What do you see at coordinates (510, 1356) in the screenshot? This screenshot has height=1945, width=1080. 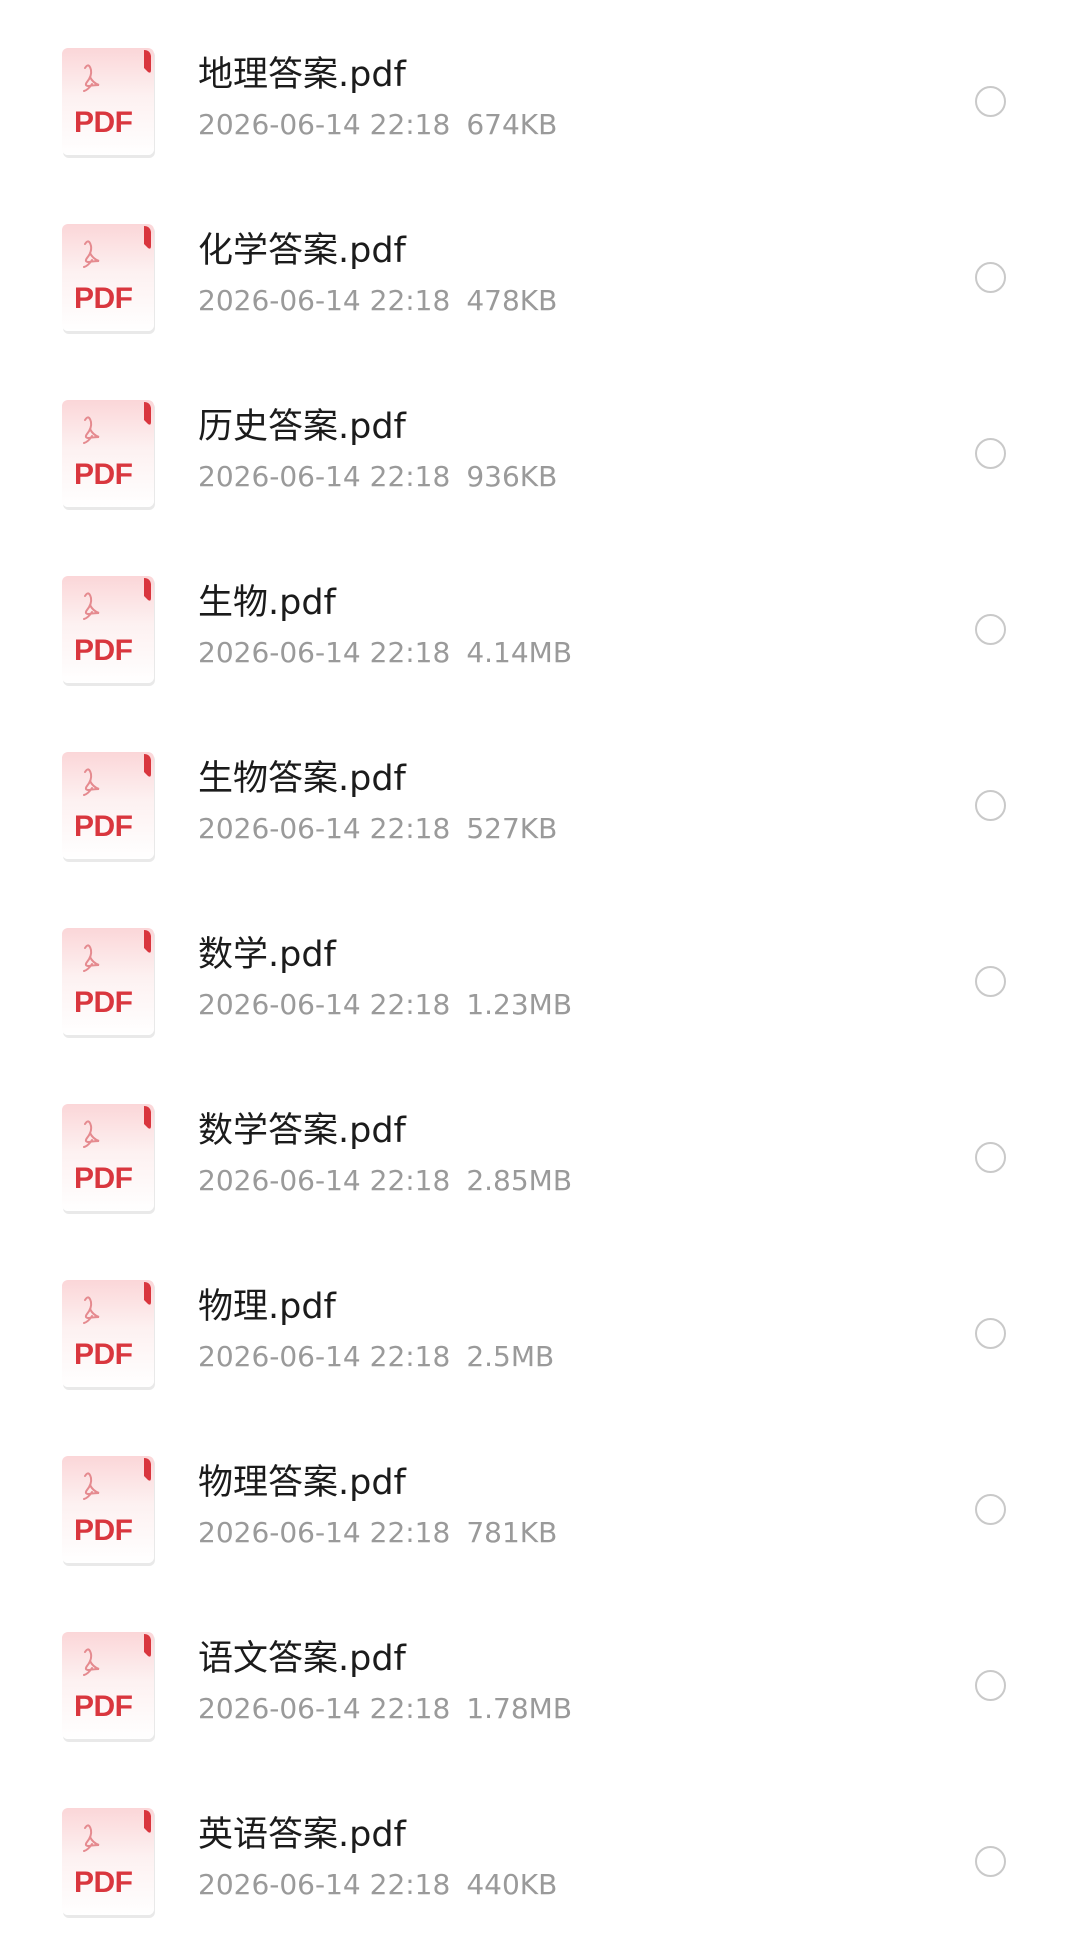 I see `file-size: 2.5MB` at bounding box center [510, 1356].